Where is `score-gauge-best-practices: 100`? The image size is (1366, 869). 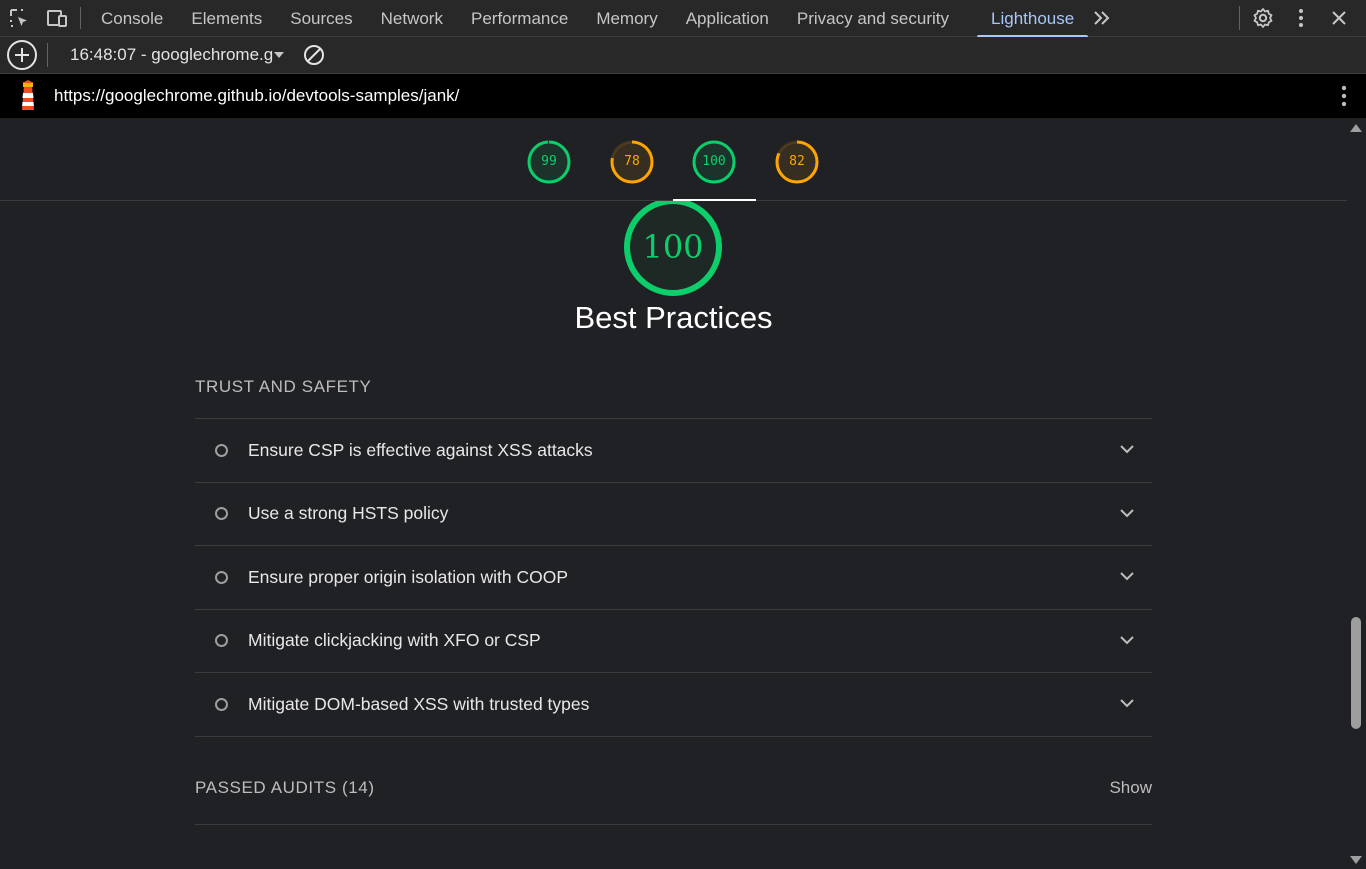 score-gauge-best-practices: 100 is located at coordinates (714, 162).